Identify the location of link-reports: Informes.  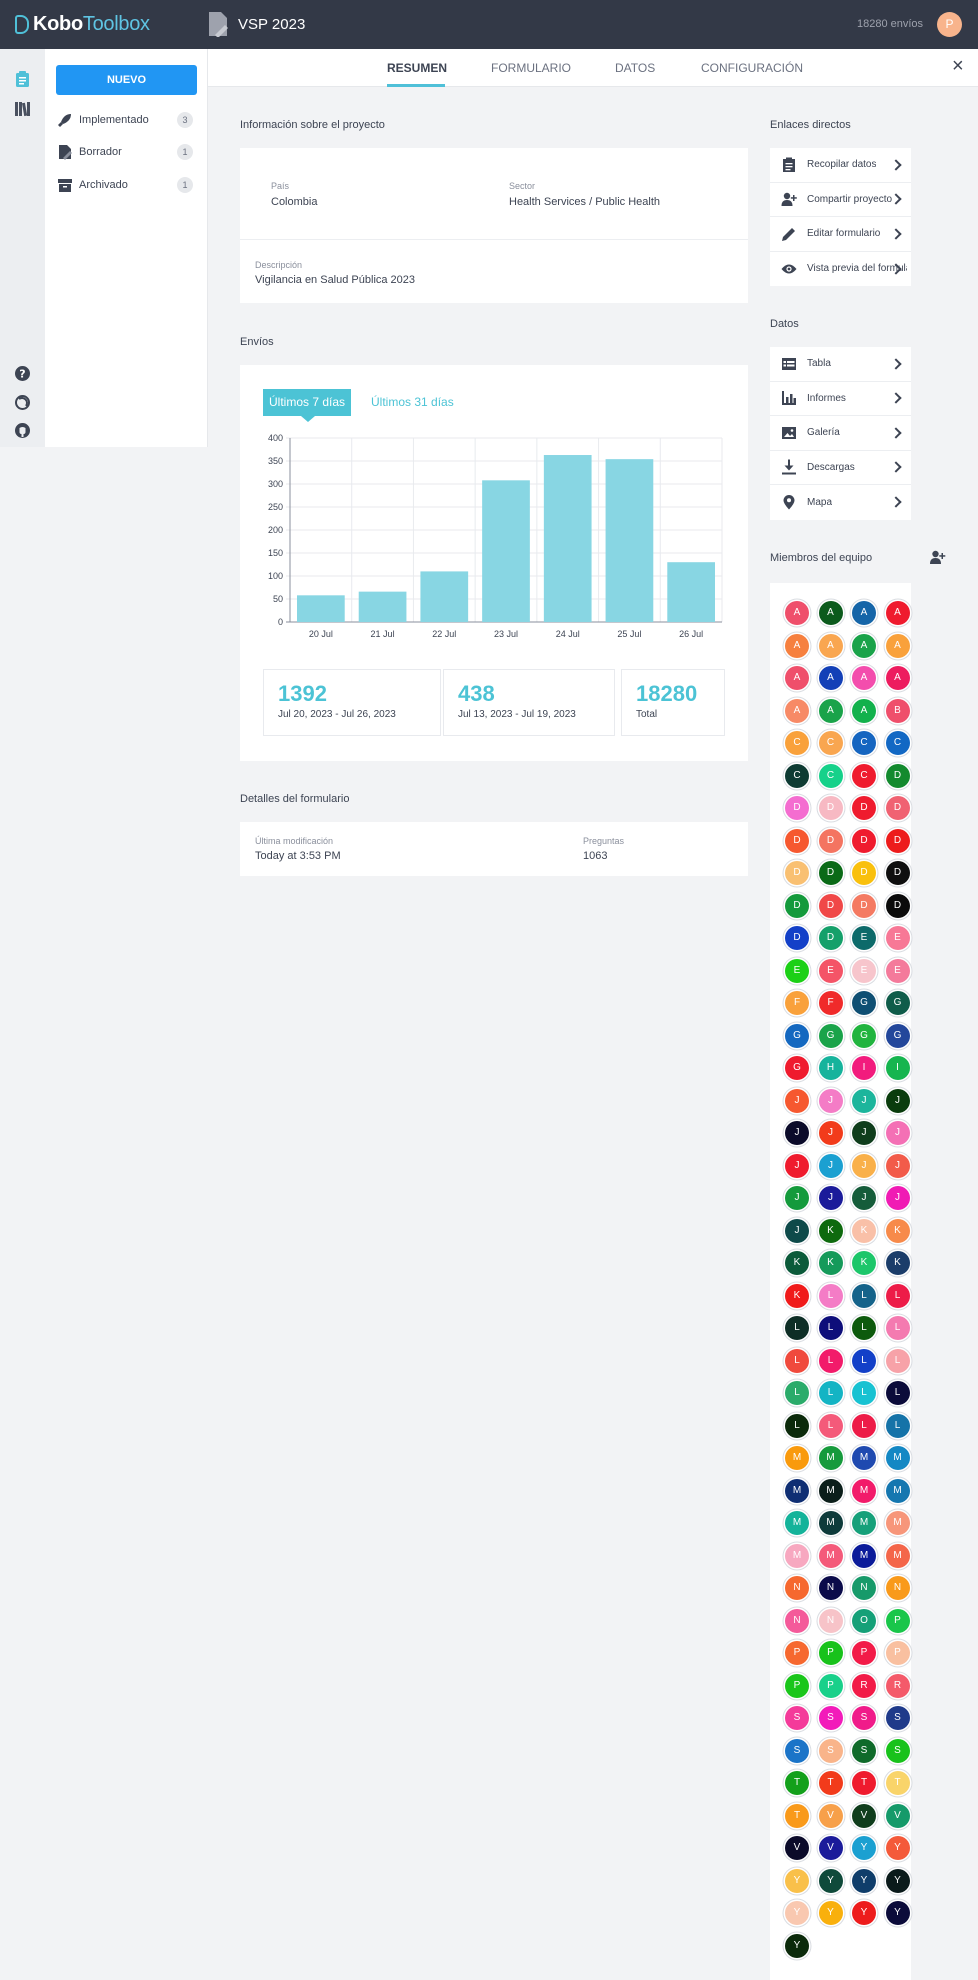
(840, 399).